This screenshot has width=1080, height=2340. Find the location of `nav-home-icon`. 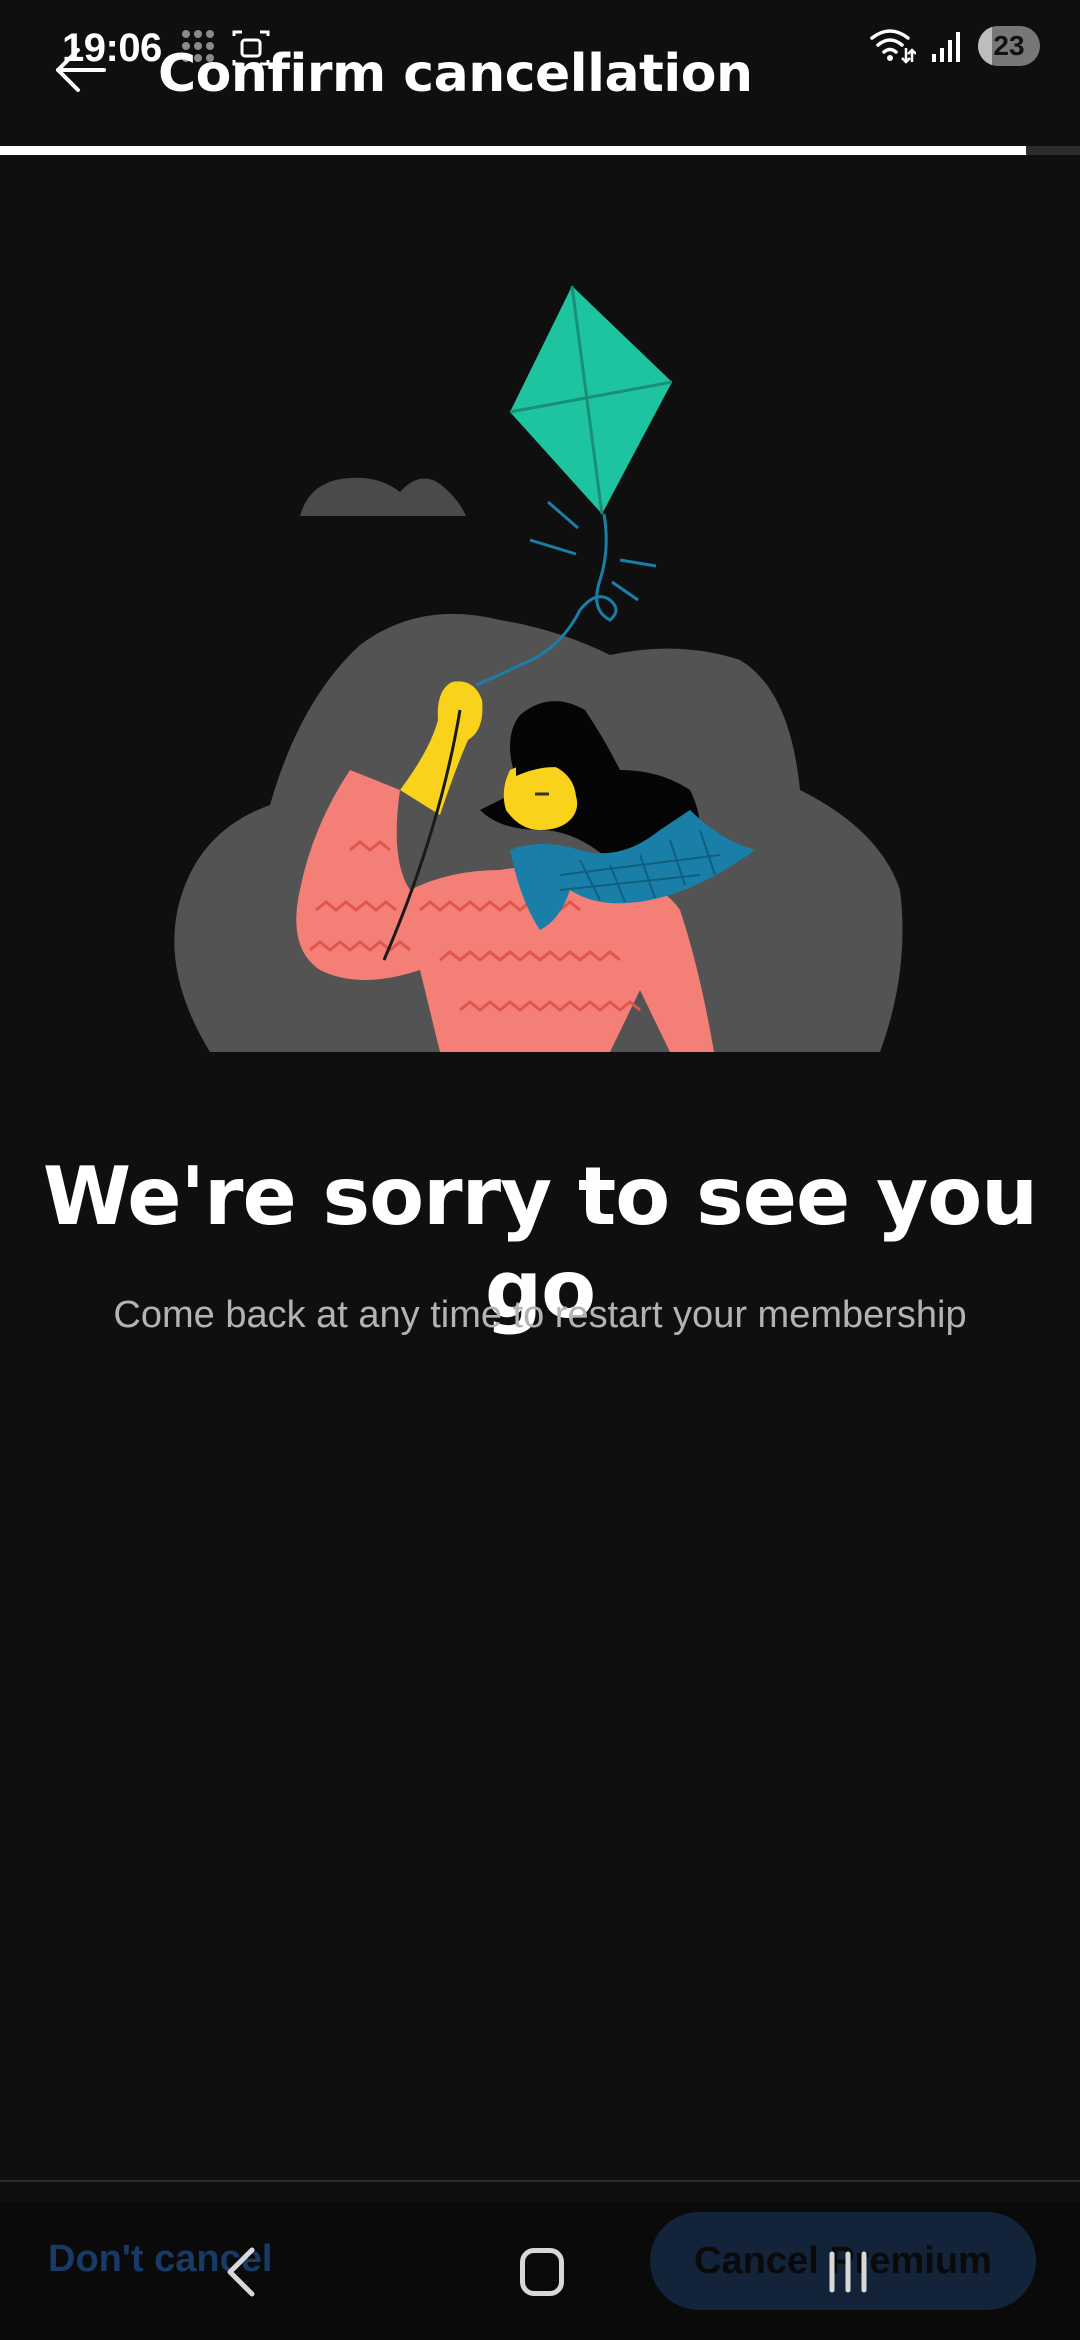

nav-home-icon is located at coordinates (542, 2272).